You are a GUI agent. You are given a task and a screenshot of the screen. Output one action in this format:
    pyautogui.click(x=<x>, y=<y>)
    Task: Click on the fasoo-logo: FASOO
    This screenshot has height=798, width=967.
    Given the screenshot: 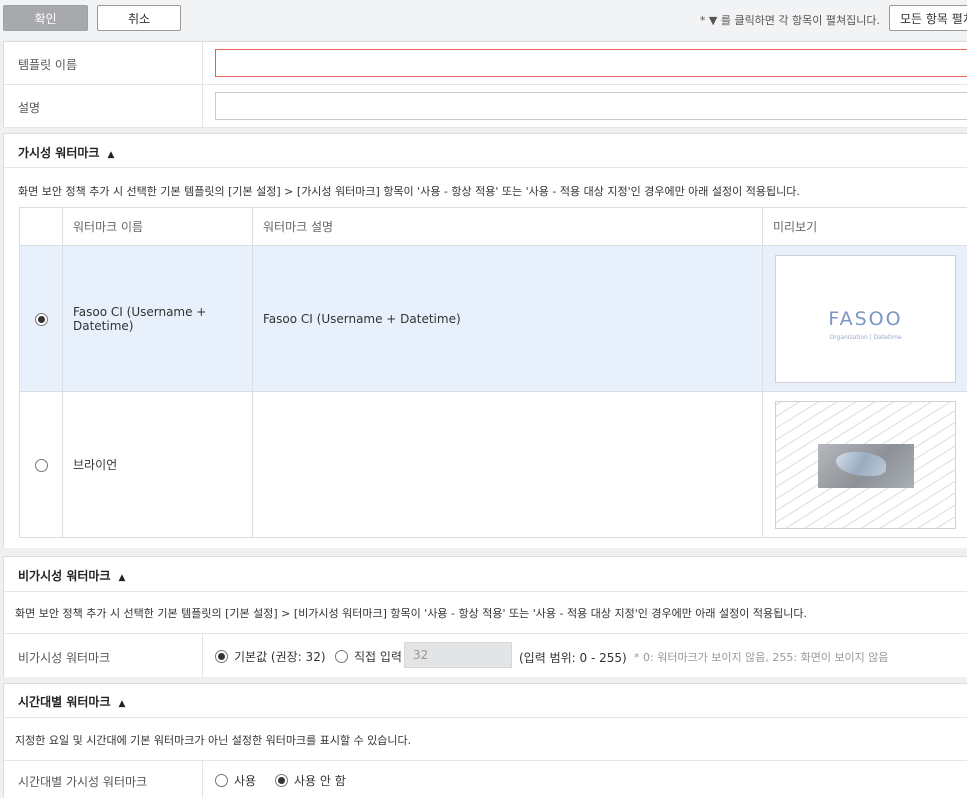 What is the action you would take?
    pyautogui.click(x=865, y=318)
    